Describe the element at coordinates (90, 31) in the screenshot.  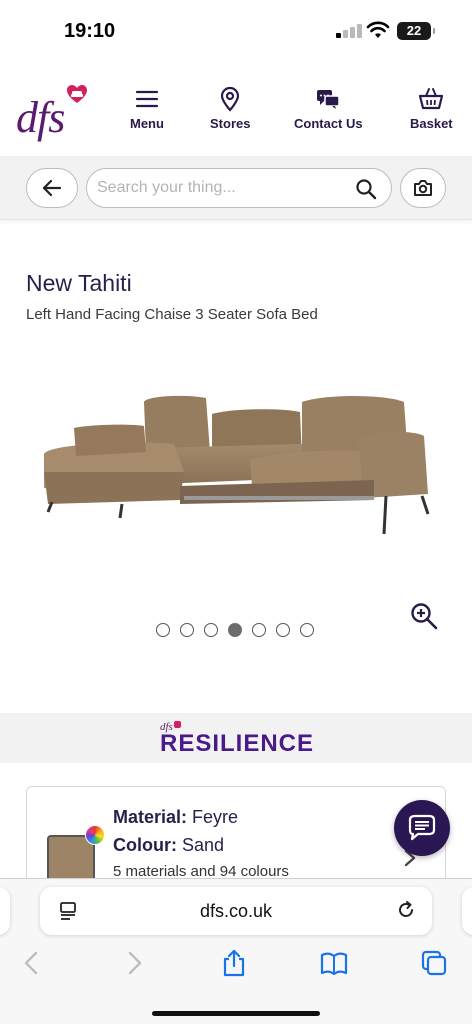
I see `status-time: 19:10` at that location.